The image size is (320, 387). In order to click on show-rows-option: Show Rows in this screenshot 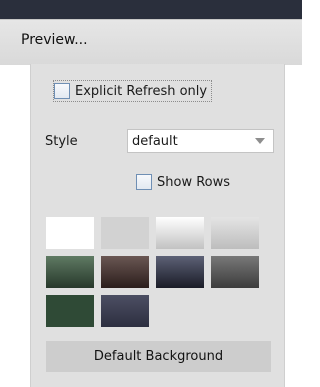, I will do `click(183, 182)`.